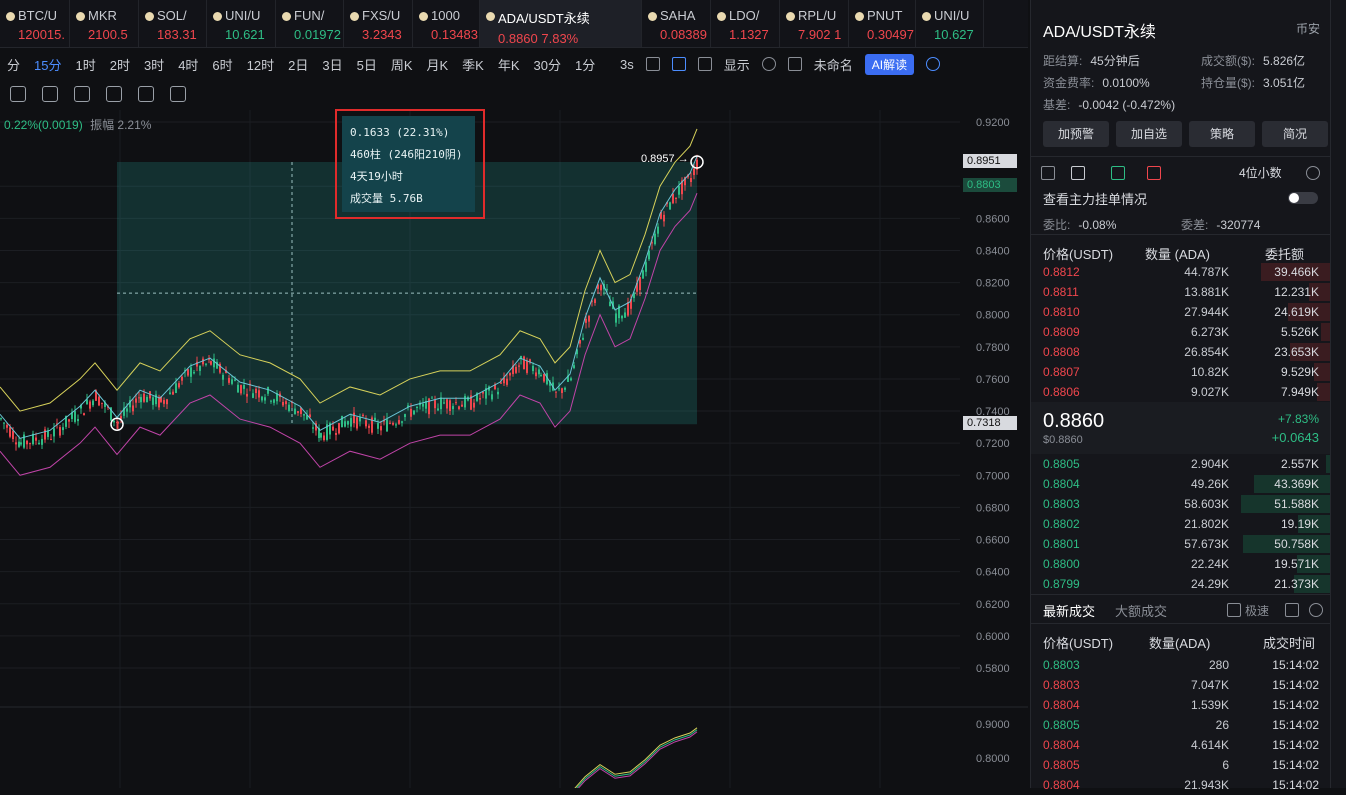 The height and width of the screenshot is (795, 1346). What do you see at coordinates (332, 64) in the screenshot?
I see `timeframe-option: 3日` at bounding box center [332, 64].